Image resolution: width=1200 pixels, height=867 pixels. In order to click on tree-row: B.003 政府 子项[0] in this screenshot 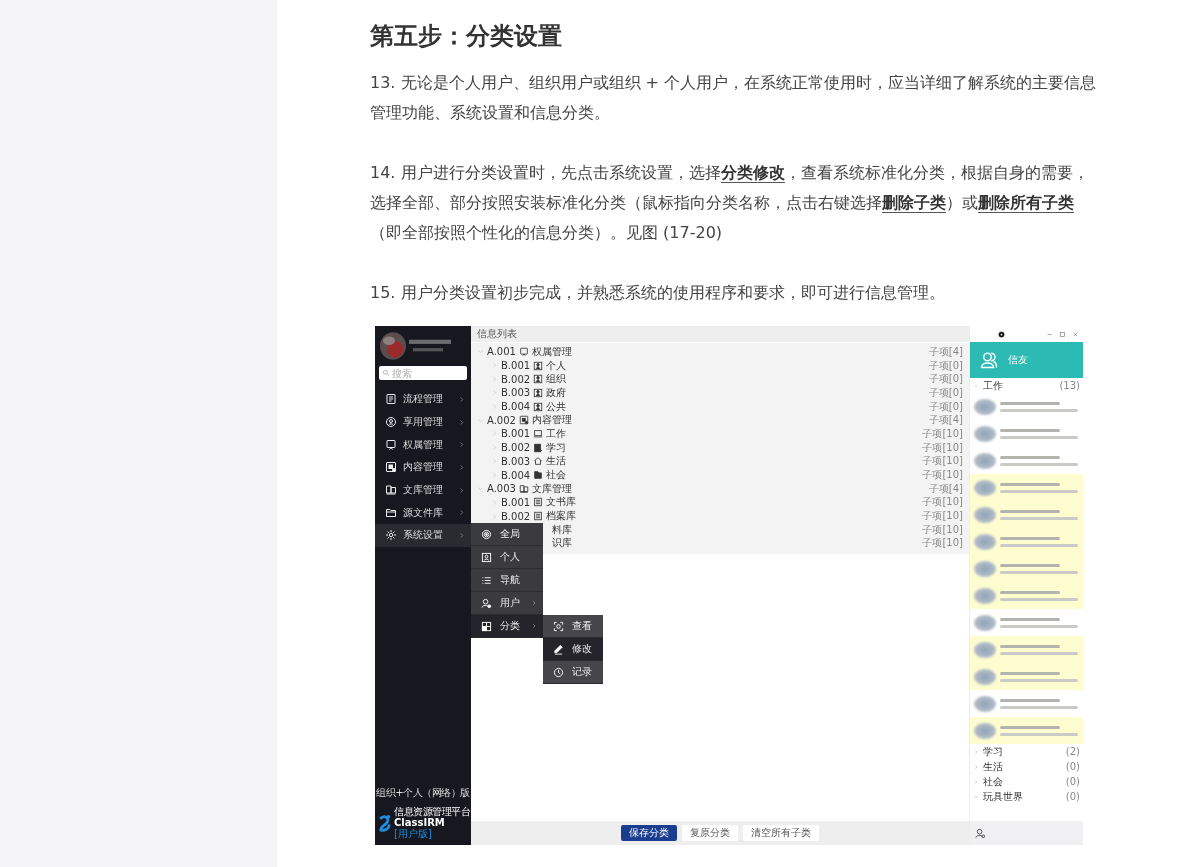, I will do `click(720, 393)`.